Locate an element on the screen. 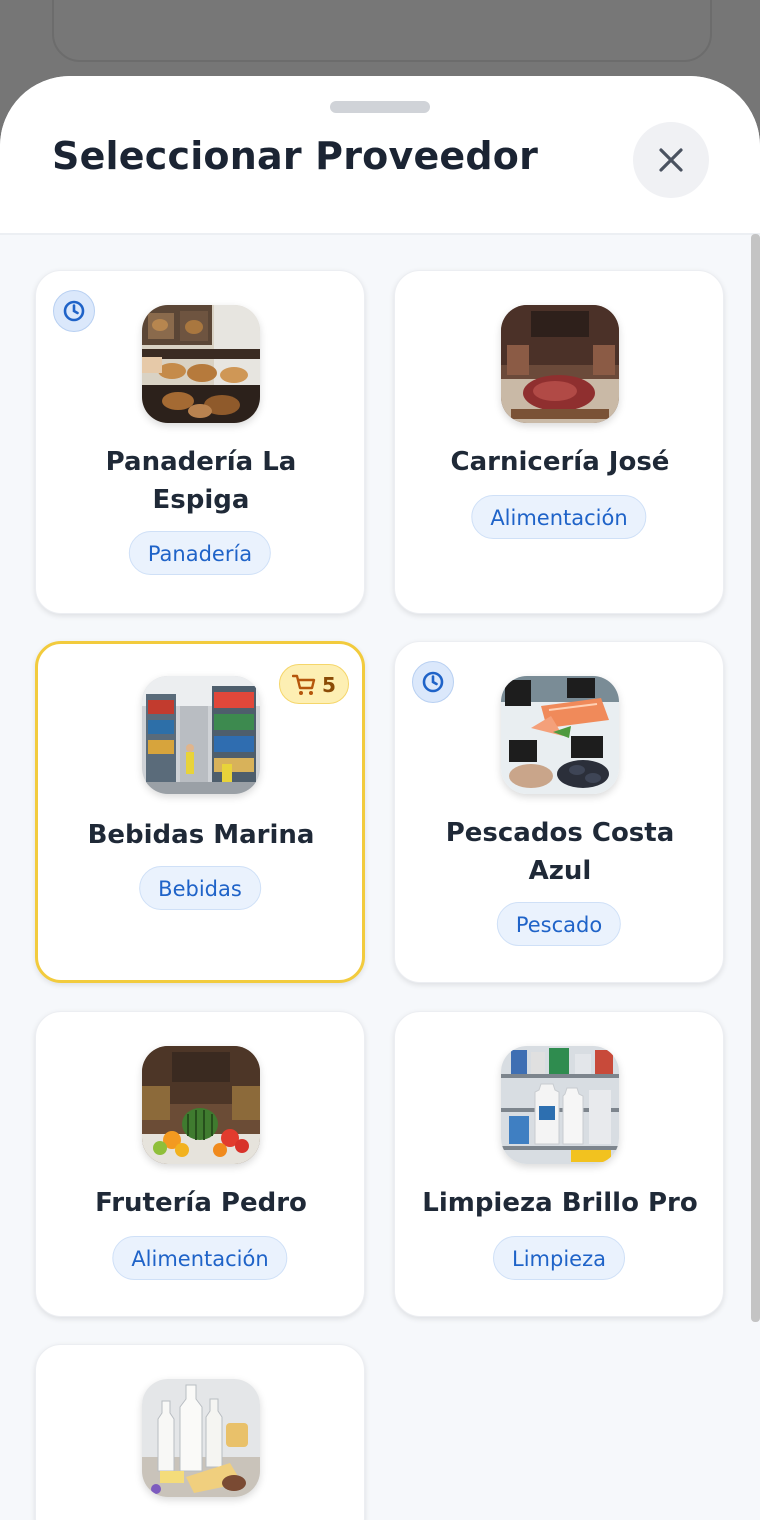  supplier-name: Carnicería José is located at coordinates (560, 462).